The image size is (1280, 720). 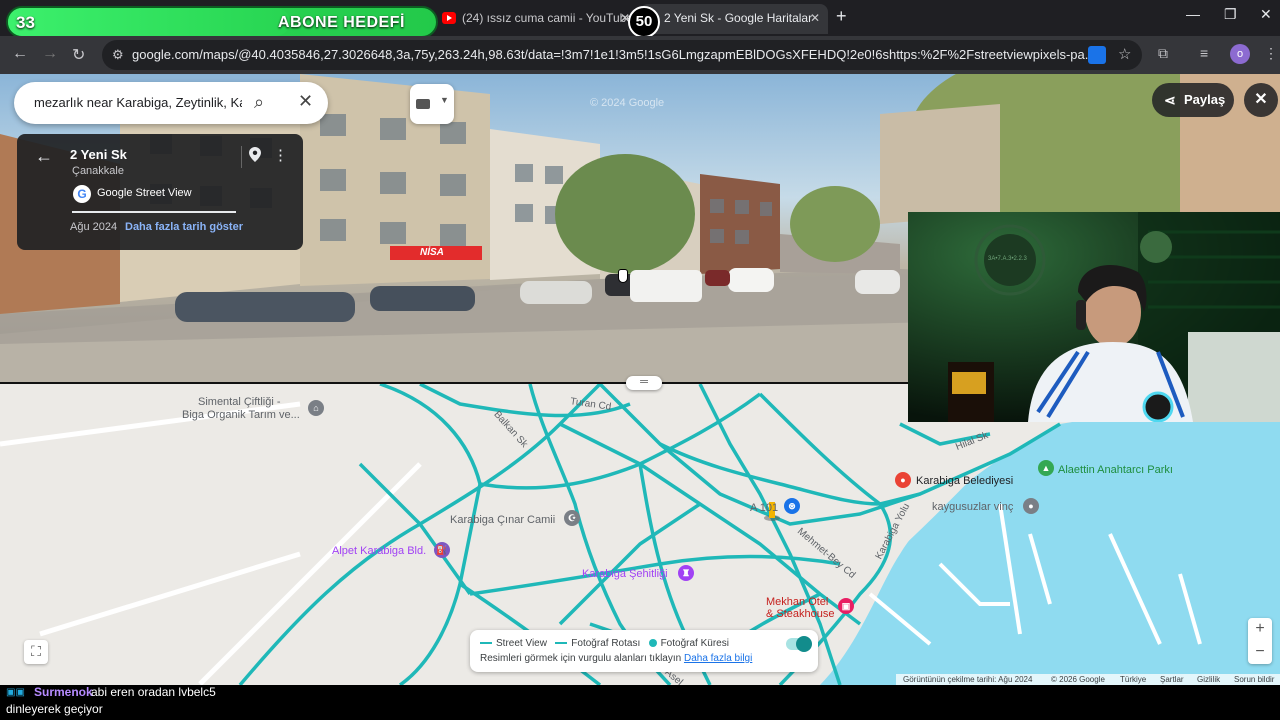 I want to click on subscriber-goal-target: 50, so click(x=644, y=22).